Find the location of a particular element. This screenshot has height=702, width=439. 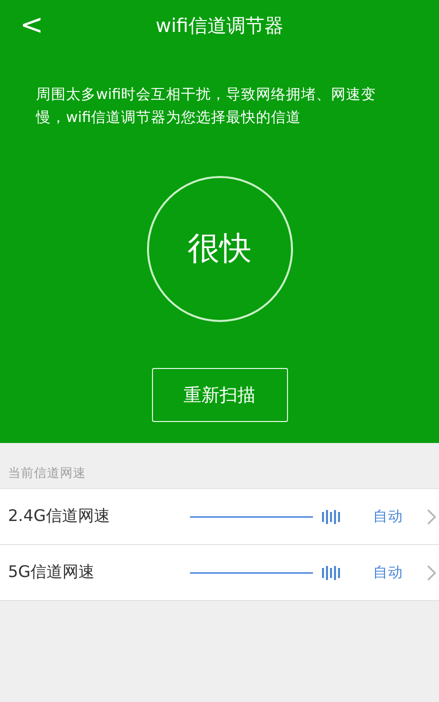

window-title: wifi信道调节器 is located at coordinates (220, 26).